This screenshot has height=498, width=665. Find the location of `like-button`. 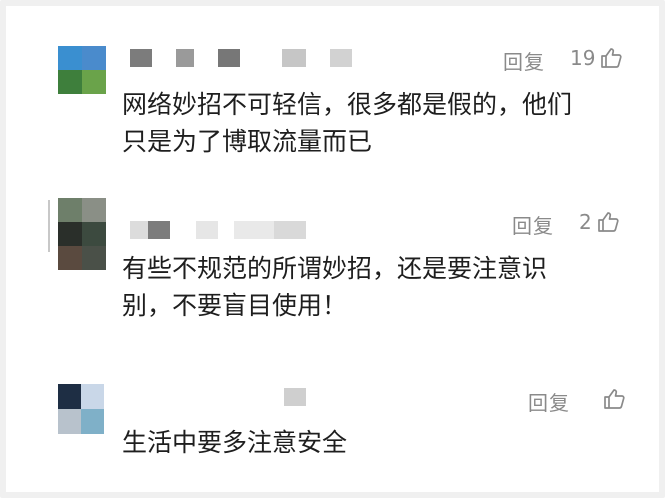

like-button is located at coordinates (612, 399).